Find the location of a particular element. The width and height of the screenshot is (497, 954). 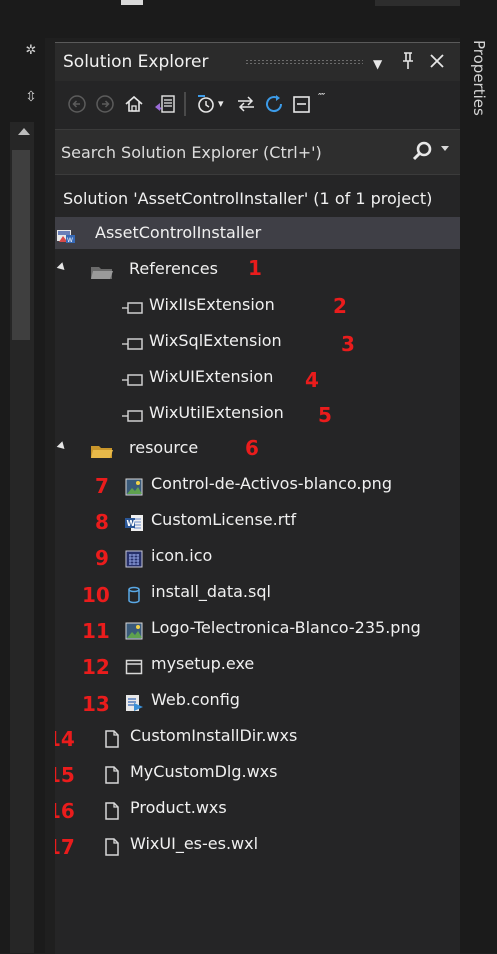

reference-label: WixUtilExtension is located at coordinates (216, 412).